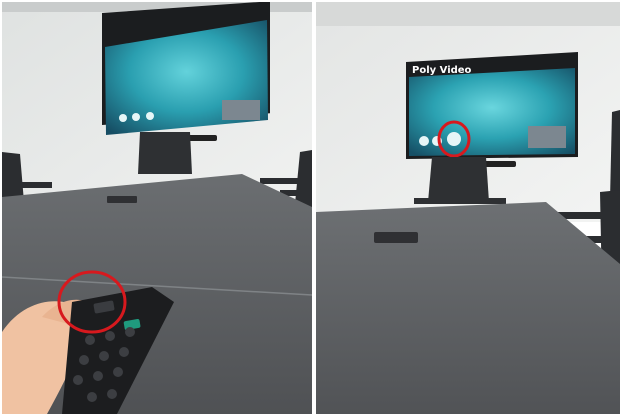 The image size is (622, 416). I want to click on tv-selected-icon, so click(454, 139).